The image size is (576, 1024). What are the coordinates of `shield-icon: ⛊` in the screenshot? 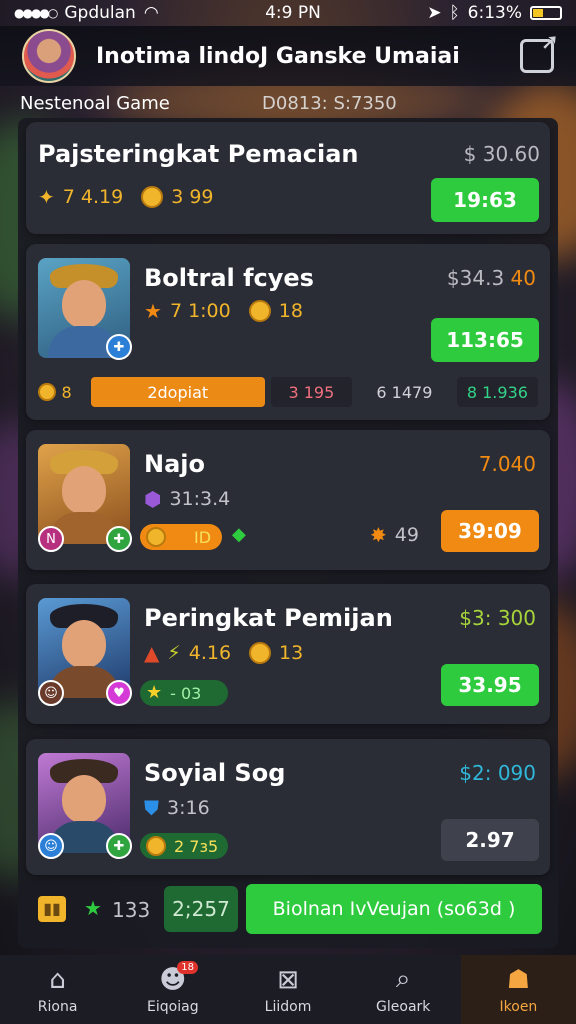 It's located at (151, 808).